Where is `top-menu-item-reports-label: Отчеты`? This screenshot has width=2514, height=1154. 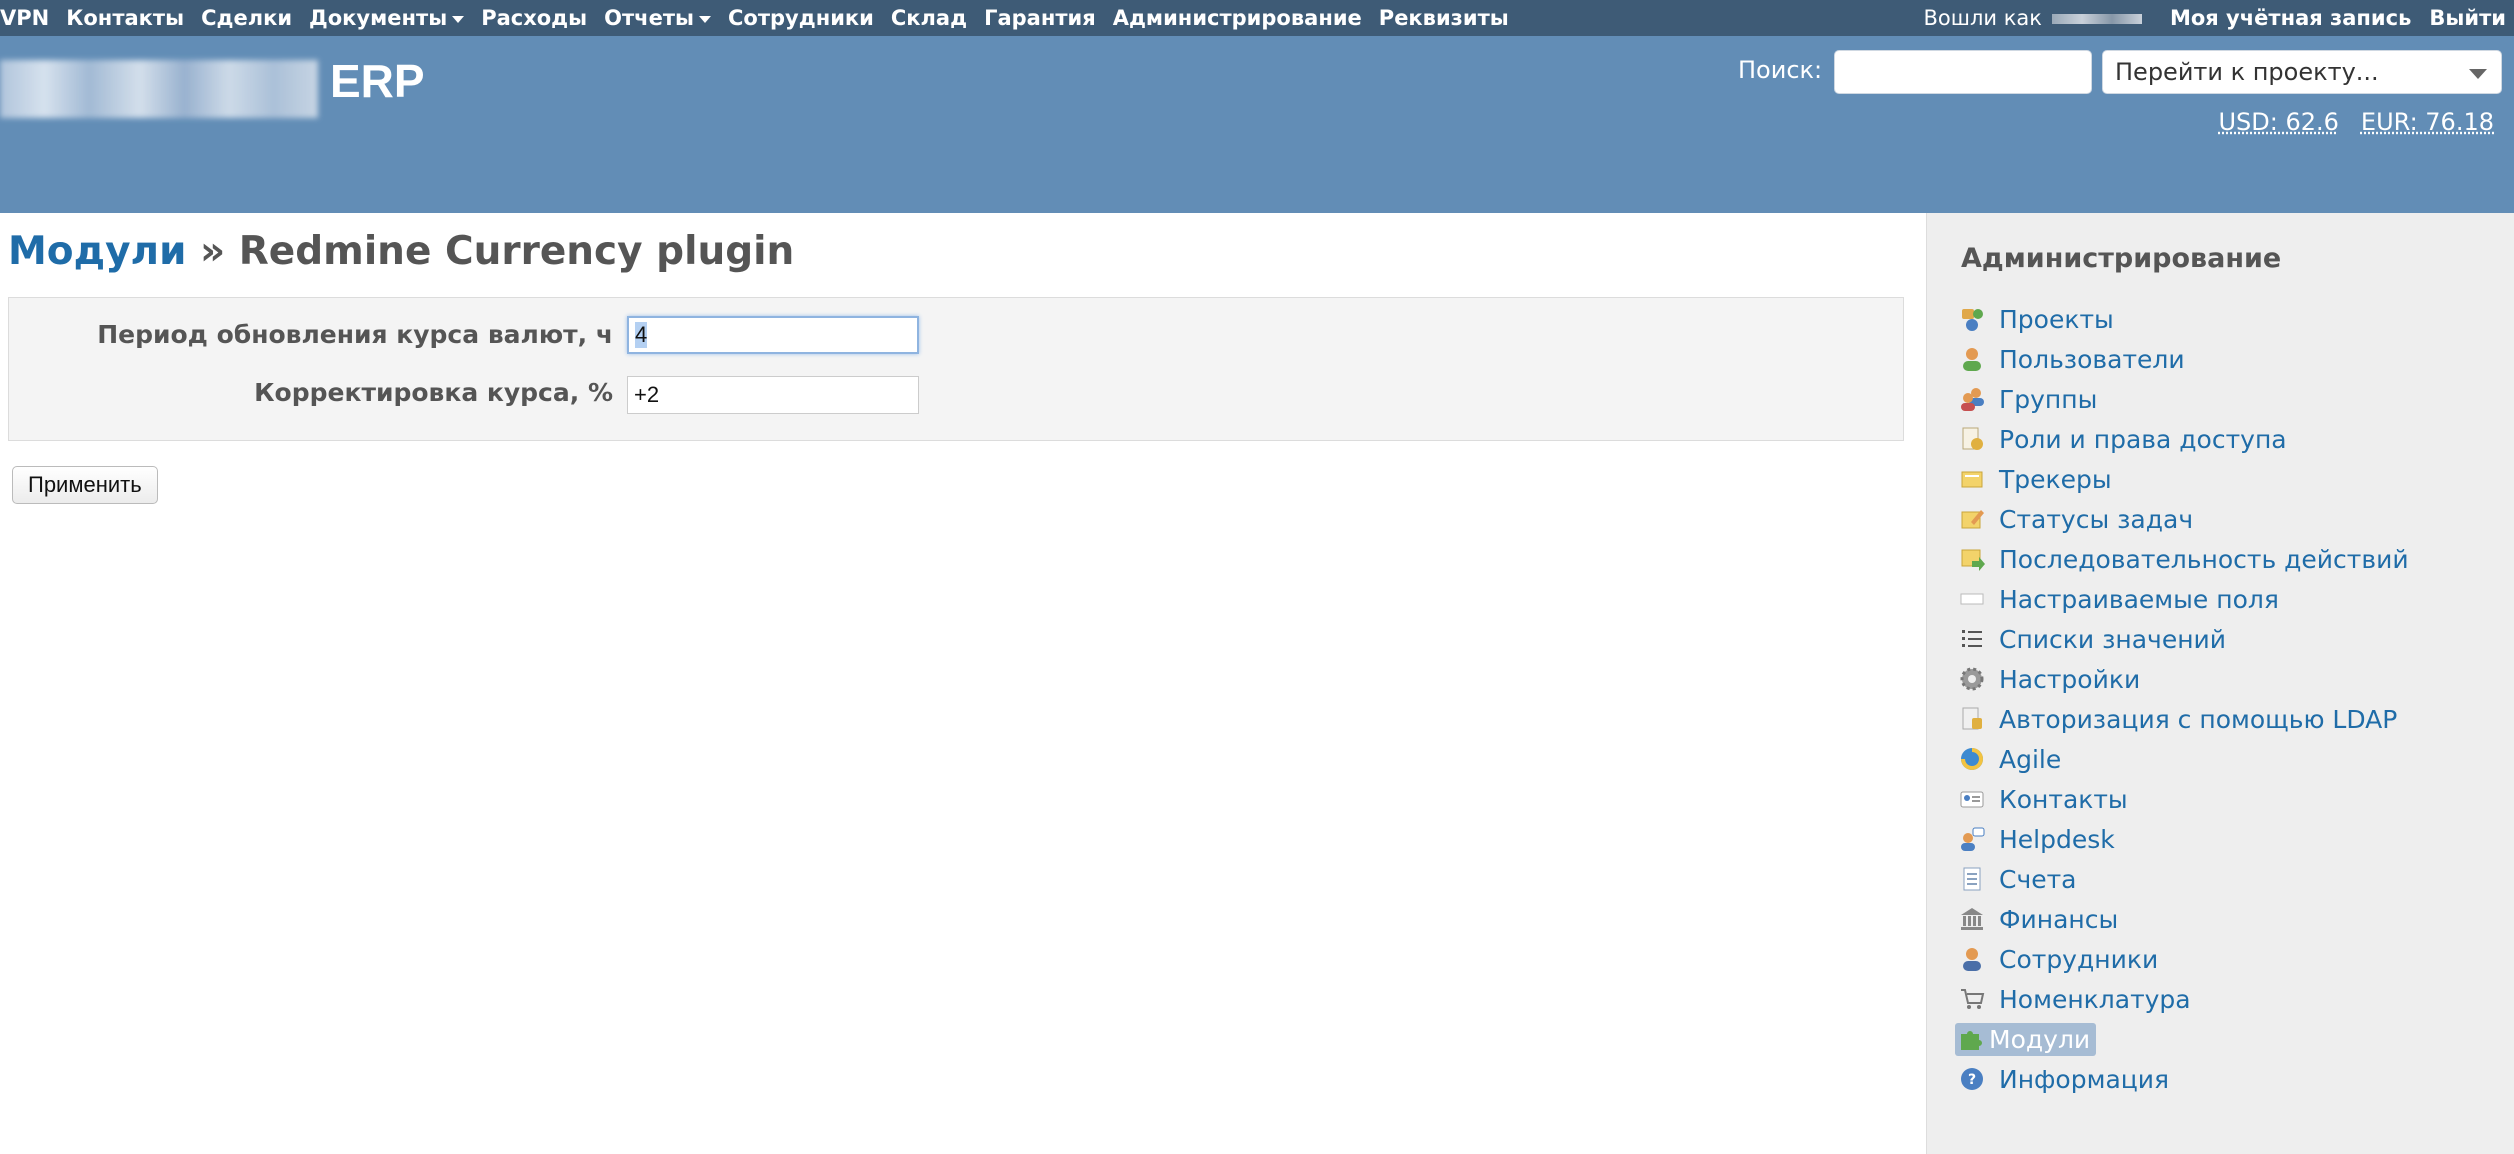 top-menu-item-reports-label: Отчеты is located at coordinates (649, 18).